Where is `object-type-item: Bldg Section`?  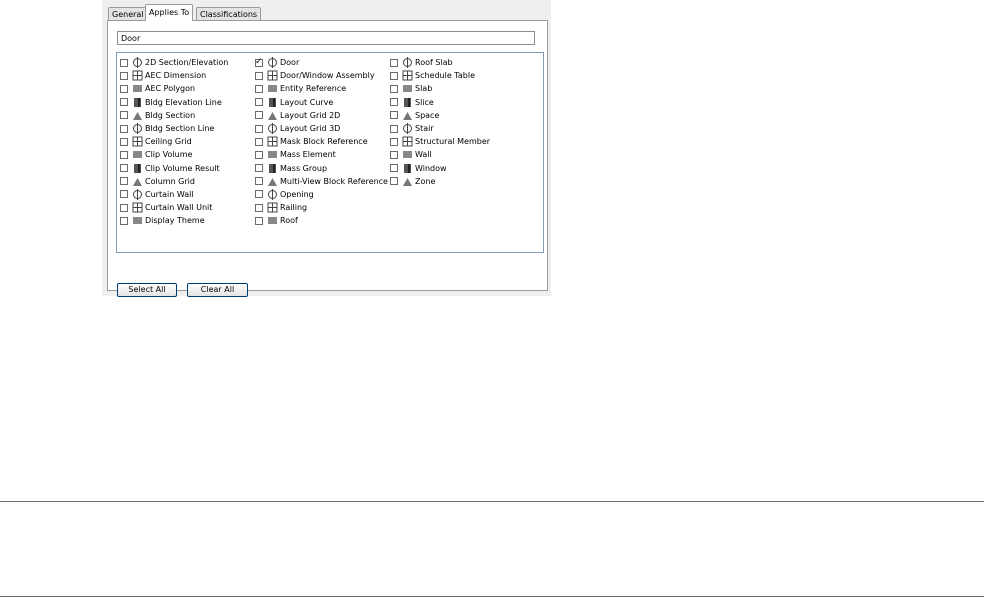 object-type-item: Bldg Section is located at coordinates (174, 115).